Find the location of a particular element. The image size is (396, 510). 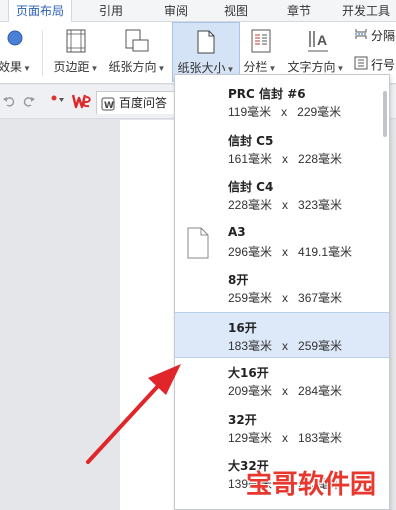

watermark-text: 宝哥软件园 is located at coordinates (311, 485).